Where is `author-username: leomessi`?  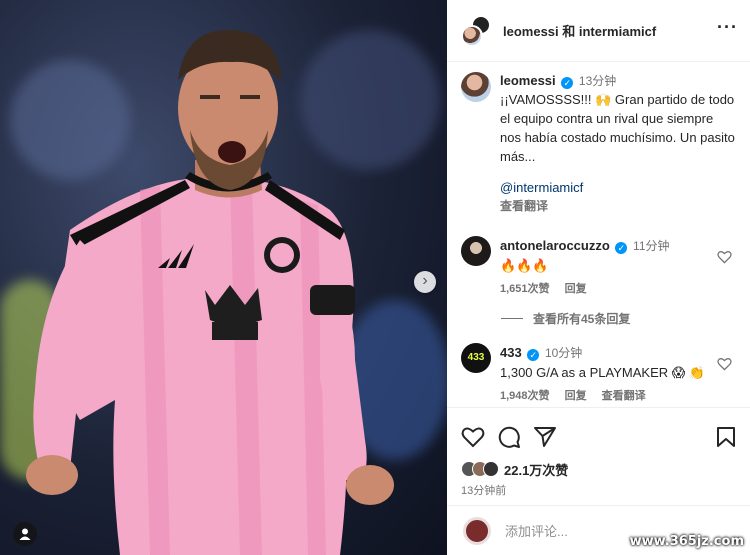
author-username: leomessi is located at coordinates (528, 80).